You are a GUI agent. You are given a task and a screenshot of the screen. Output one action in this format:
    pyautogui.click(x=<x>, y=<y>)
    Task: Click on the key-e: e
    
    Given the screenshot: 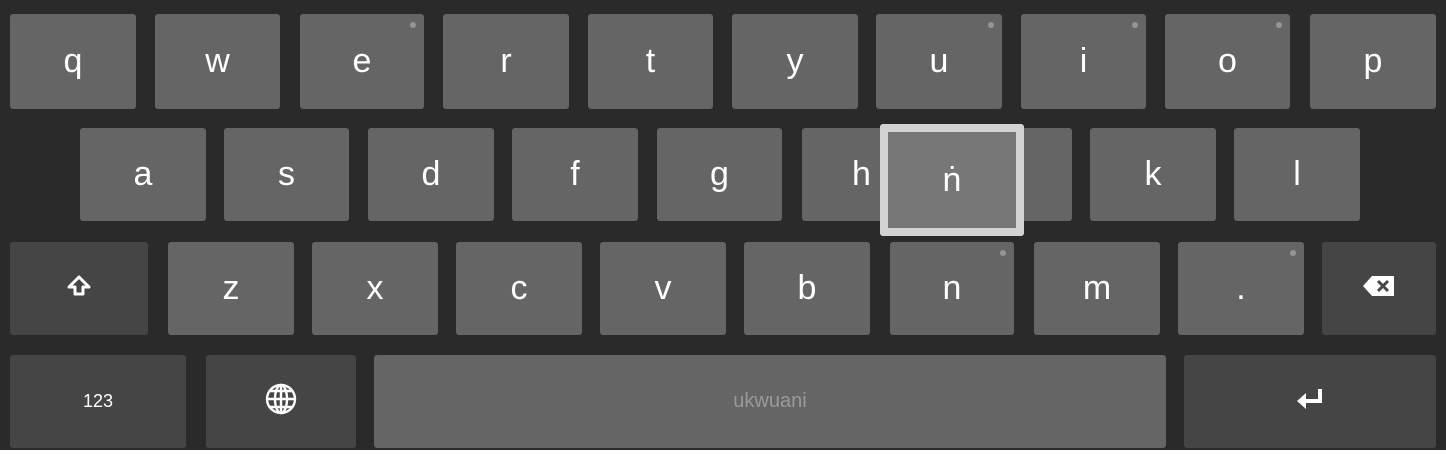 What is the action you would take?
    pyautogui.click(x=362, y=61)
    